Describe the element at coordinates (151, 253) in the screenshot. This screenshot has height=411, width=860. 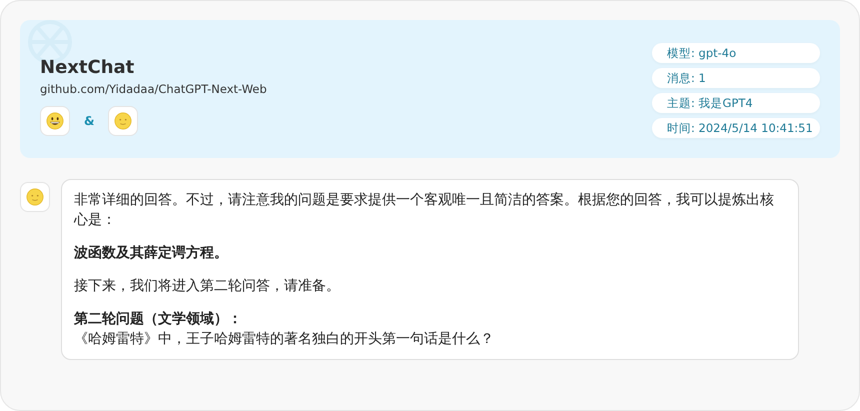
I see `message-text: 波函数及其薛定谔方程。` at that location.